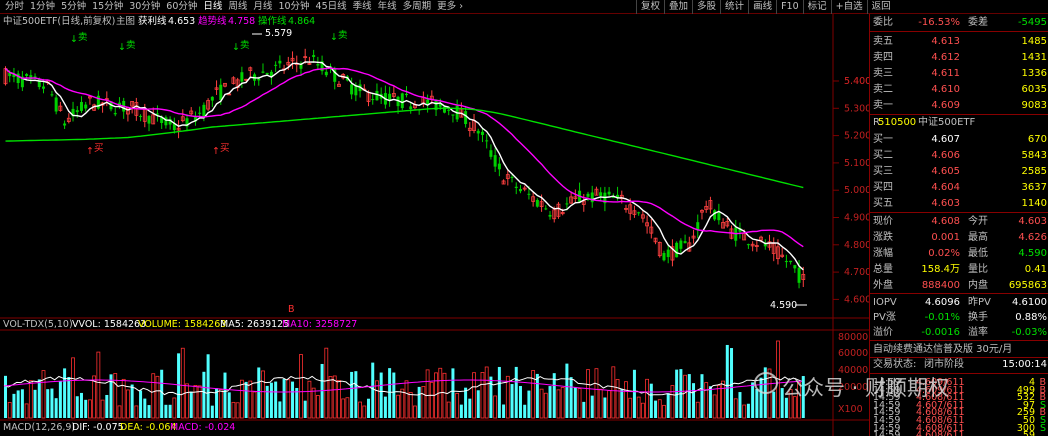 This screenshot has width=1048, height=436. What do you see at coordinates (42, 7) in the screenshot?
I see `tab-period-1: 1分钟` at bounding box center [42, 7].